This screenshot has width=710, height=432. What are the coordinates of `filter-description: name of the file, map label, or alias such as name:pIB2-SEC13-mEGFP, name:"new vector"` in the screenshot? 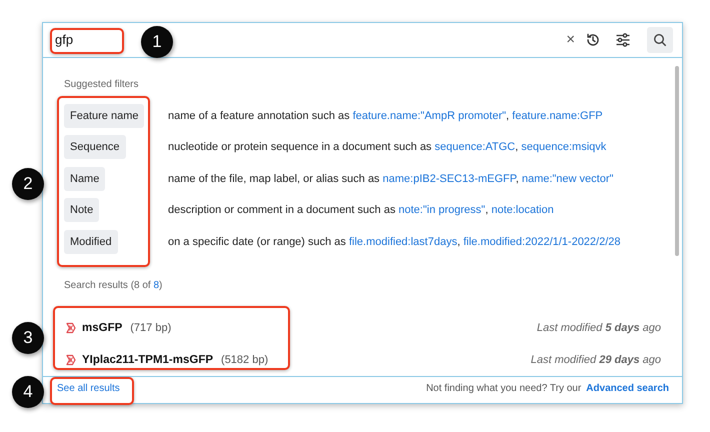 It's located at (391, 178).